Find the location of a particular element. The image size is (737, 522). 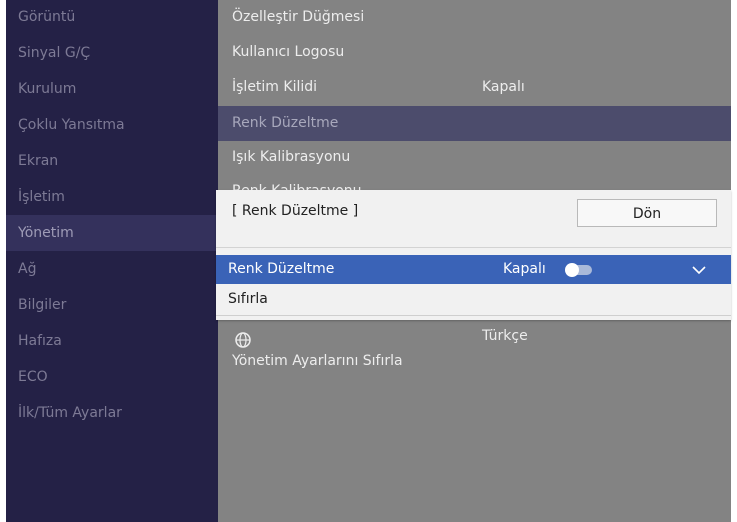

menu-item-label: İşletim Kilidi is located at coordinates (275, 87).